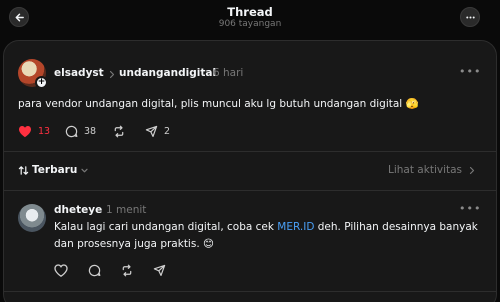  What do you see at coordinates (126, 210) in the screenshot?
I see `reply-timestamp: 1 menit` at bounding box center [126, 210].